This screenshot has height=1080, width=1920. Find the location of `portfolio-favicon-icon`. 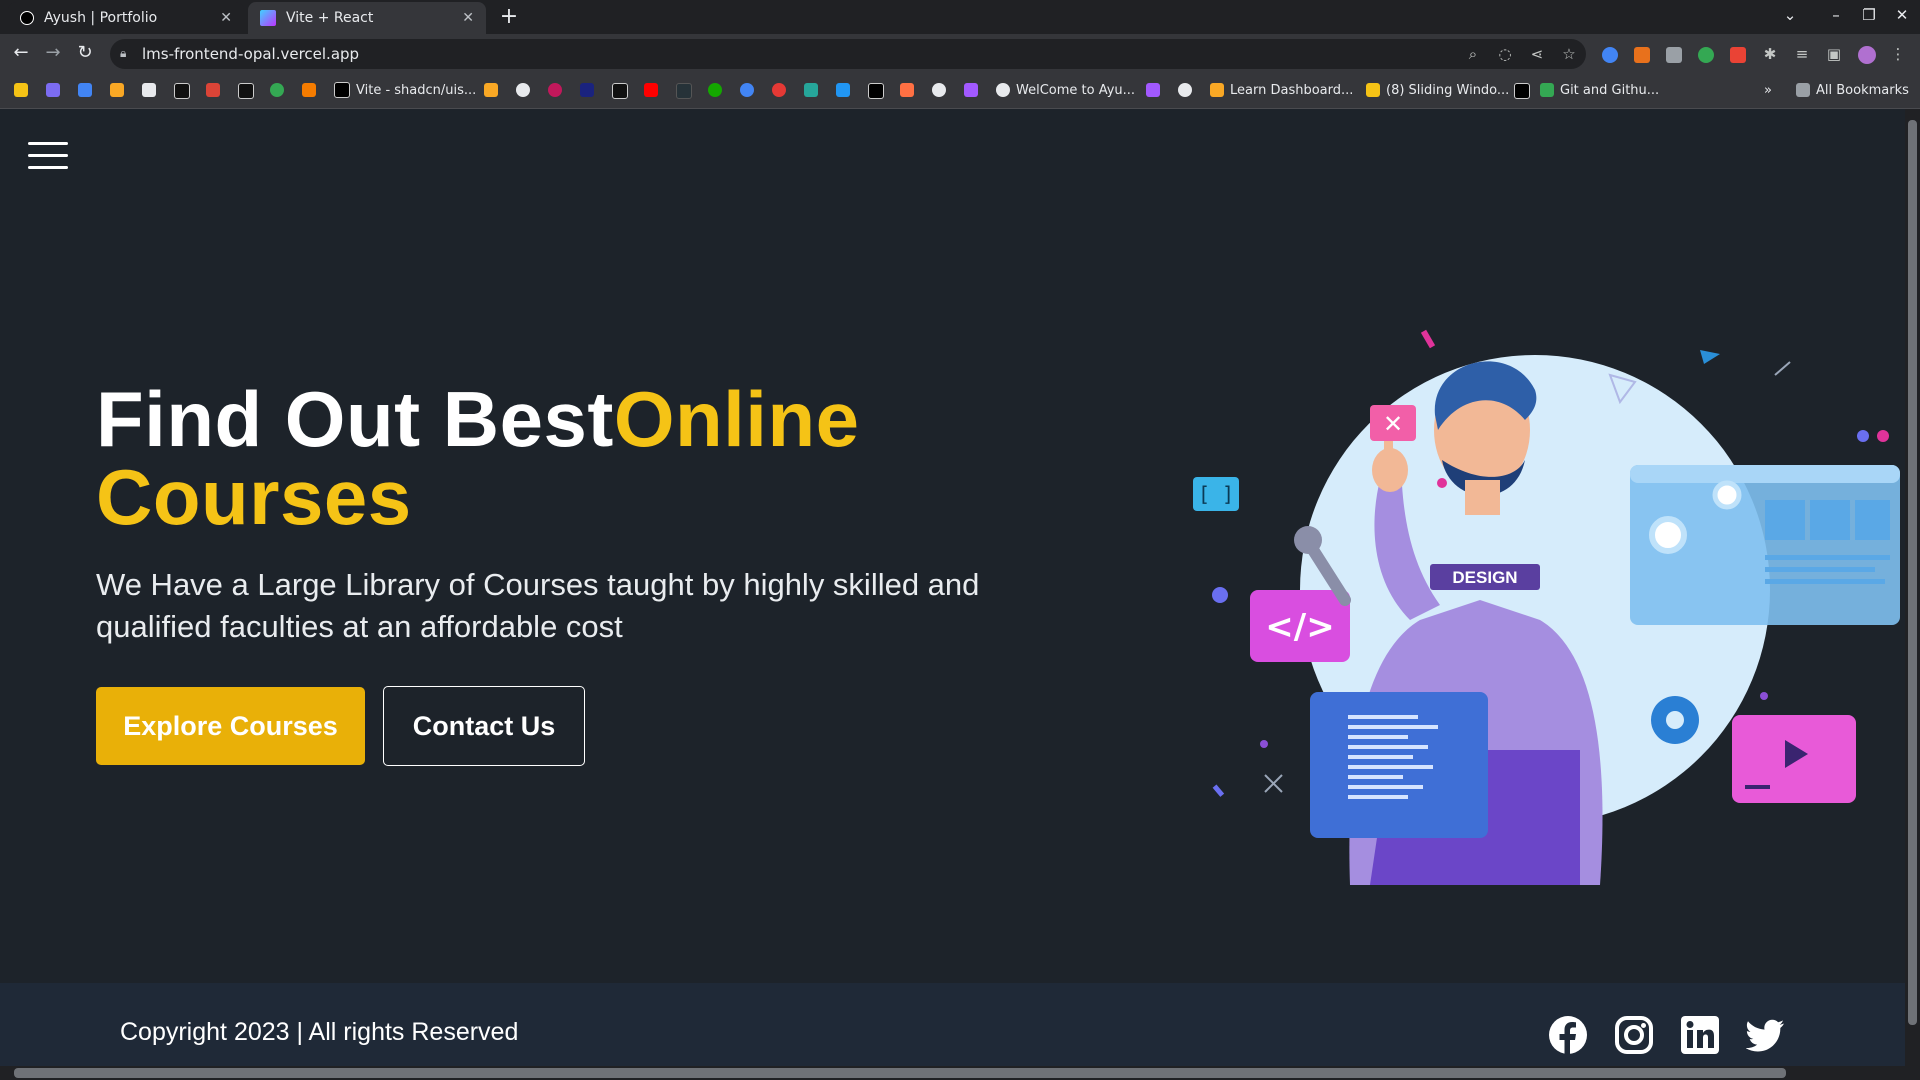

portfolio-favicon-icon is located at coordinates (27, 18).